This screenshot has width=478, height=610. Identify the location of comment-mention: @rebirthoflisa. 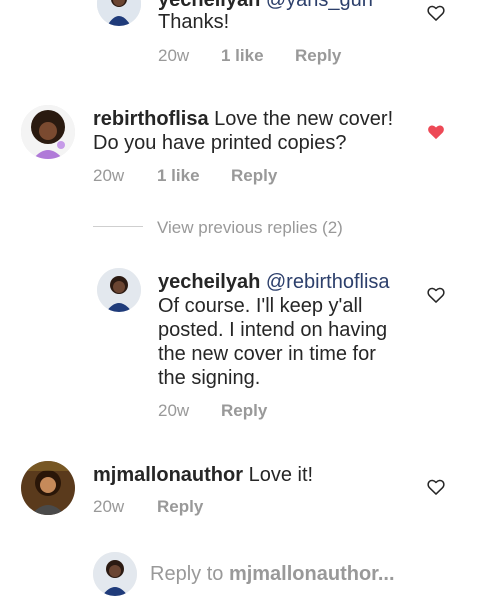
(328, 282).